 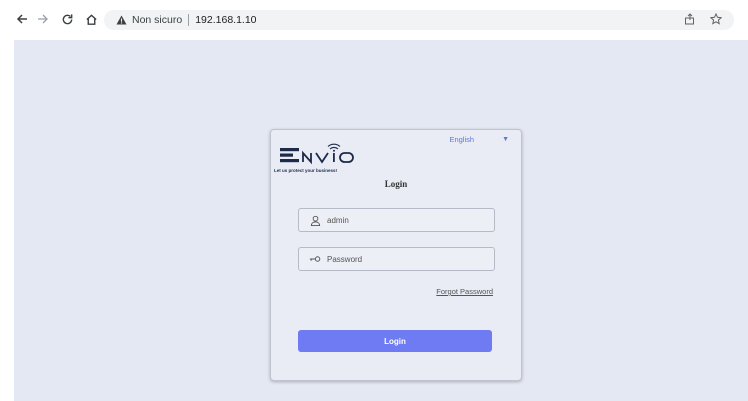 What do you see at coordinates (306, 170) in the screenshot?
I see `brand-tagline: Let us protect your business!` at bounding box center [306, 170].